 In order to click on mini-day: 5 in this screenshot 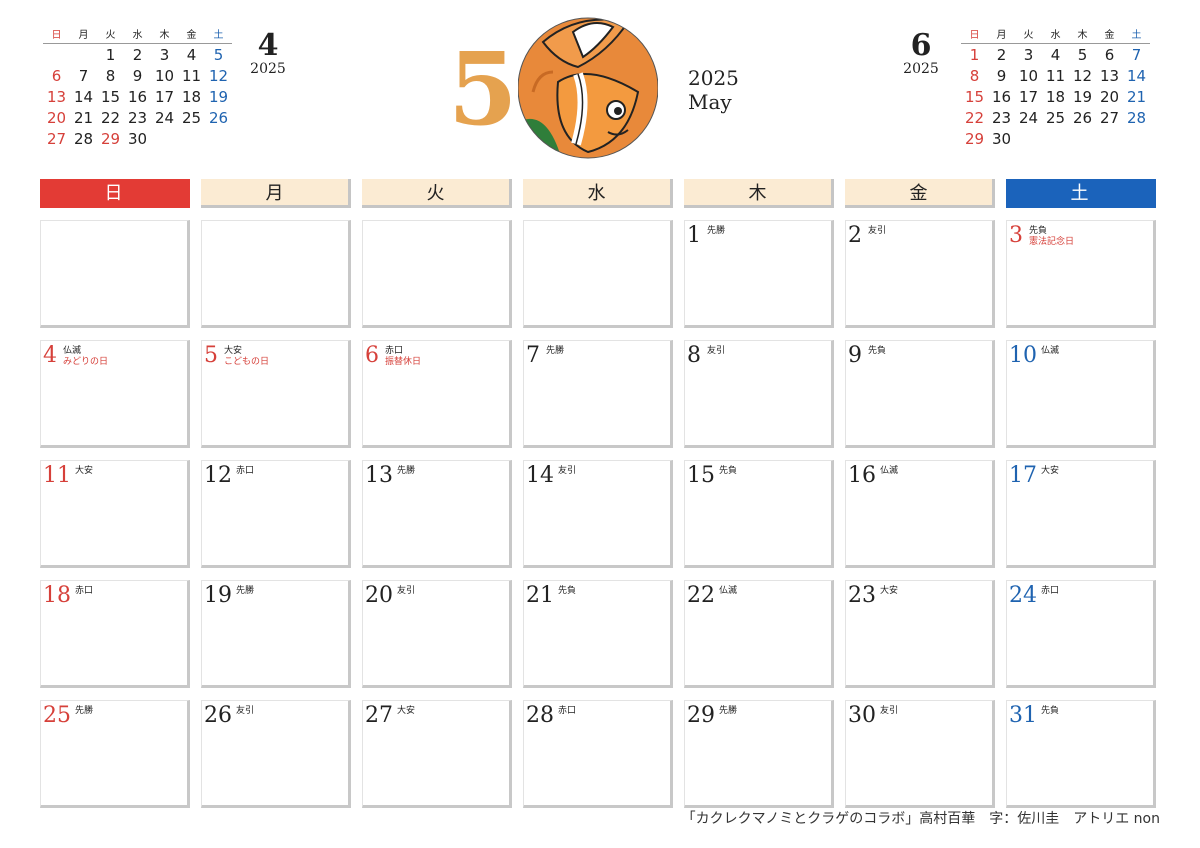, I will do `click(218, 55)`.